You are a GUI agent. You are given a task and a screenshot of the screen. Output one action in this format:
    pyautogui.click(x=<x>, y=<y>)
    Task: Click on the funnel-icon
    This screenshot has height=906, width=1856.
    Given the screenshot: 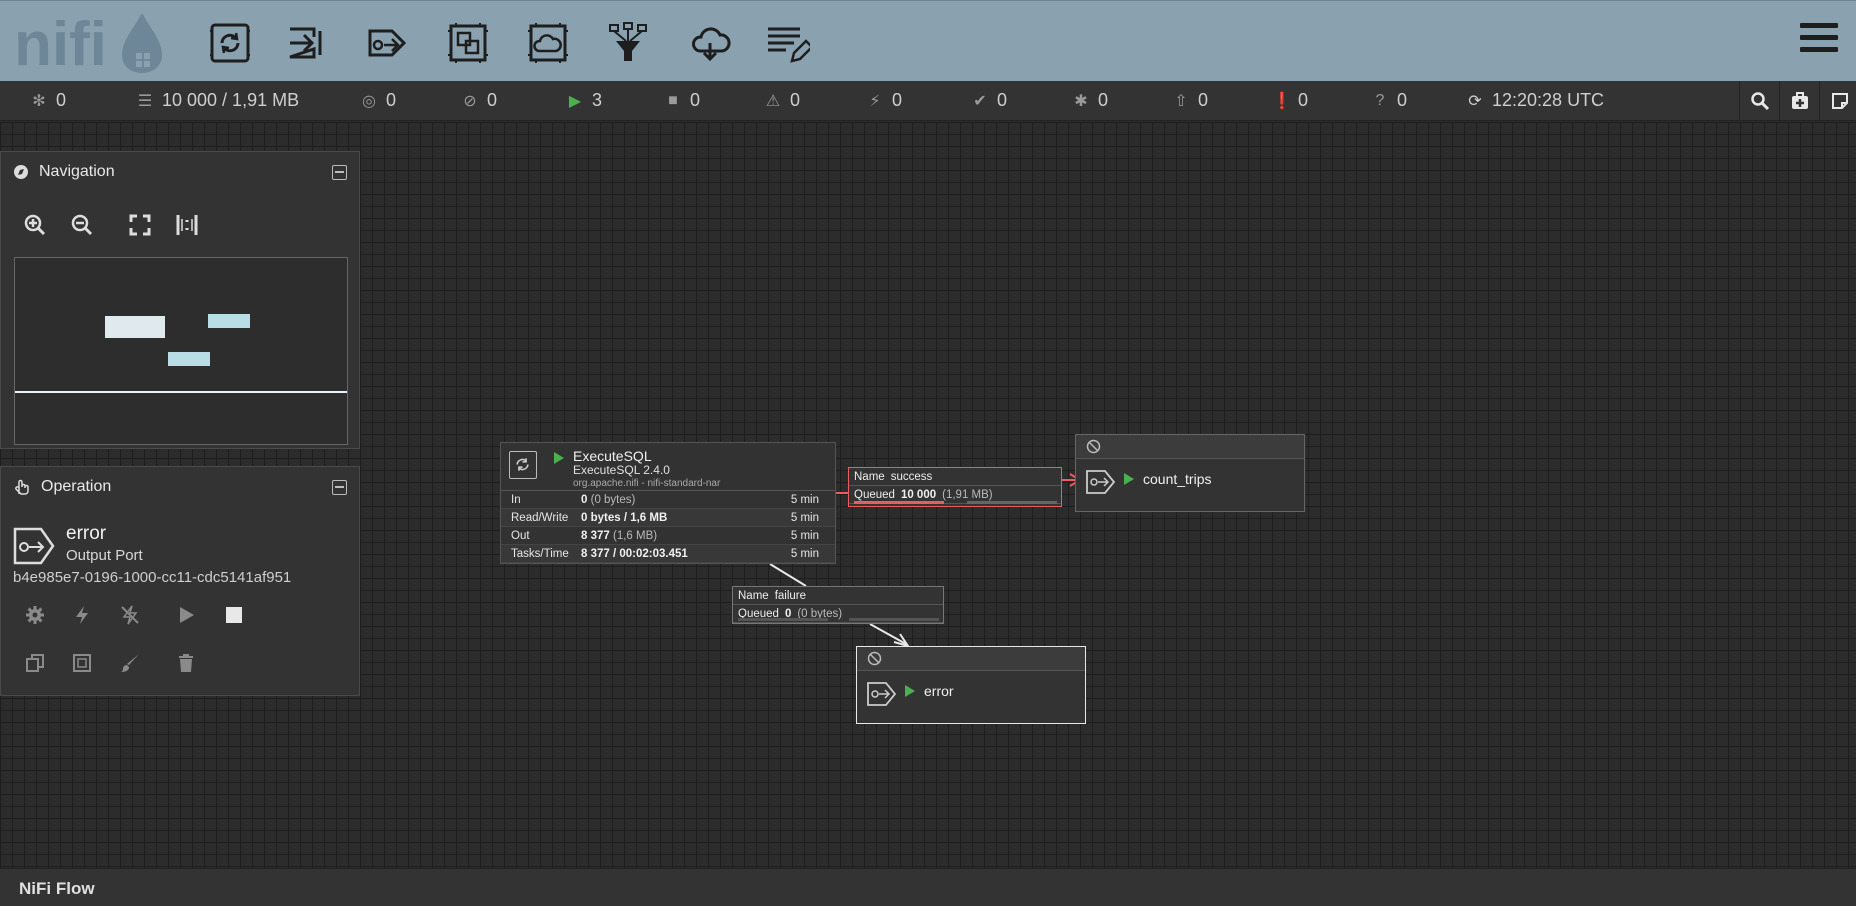 What is the action you would take?
    pyautogui.click(x=628, y=43)
    